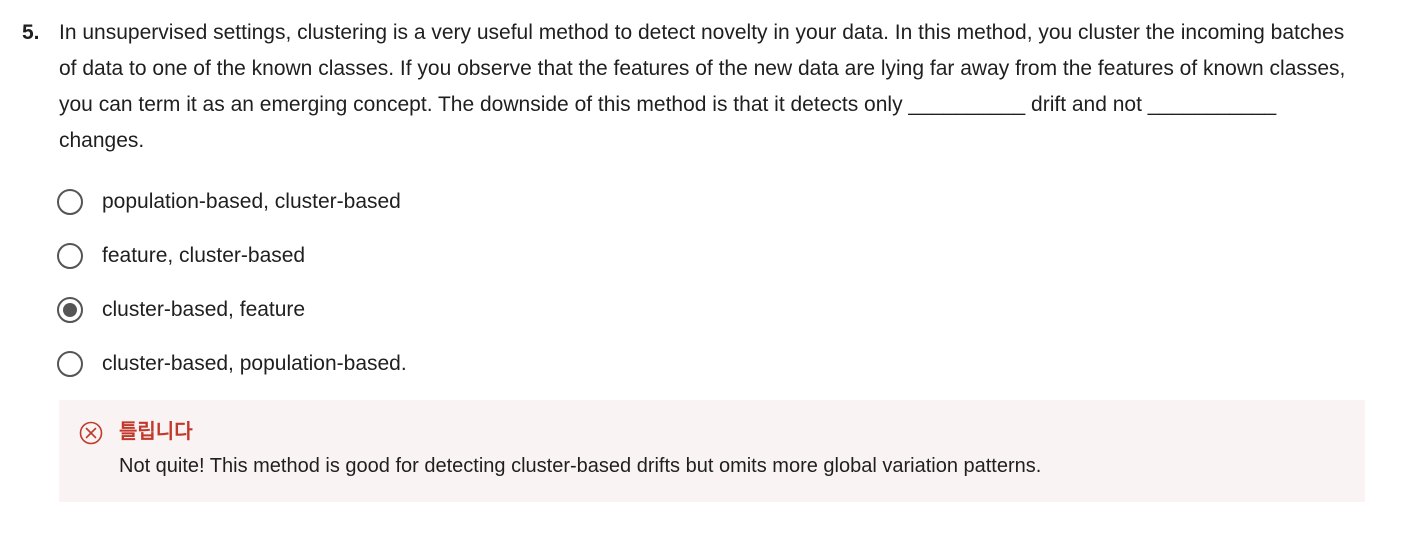 The image size is (1406, 536). Describe the element at coordinates (204, 255) in the screenshot. I see `option-label: feature, cluster-based` at that location.